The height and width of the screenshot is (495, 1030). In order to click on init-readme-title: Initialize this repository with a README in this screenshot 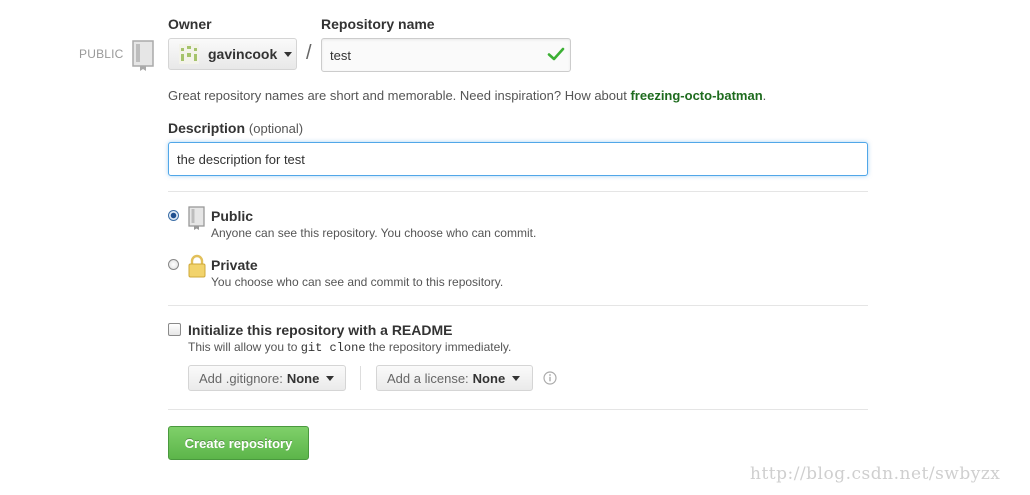, I will do `click(320, 330)`.